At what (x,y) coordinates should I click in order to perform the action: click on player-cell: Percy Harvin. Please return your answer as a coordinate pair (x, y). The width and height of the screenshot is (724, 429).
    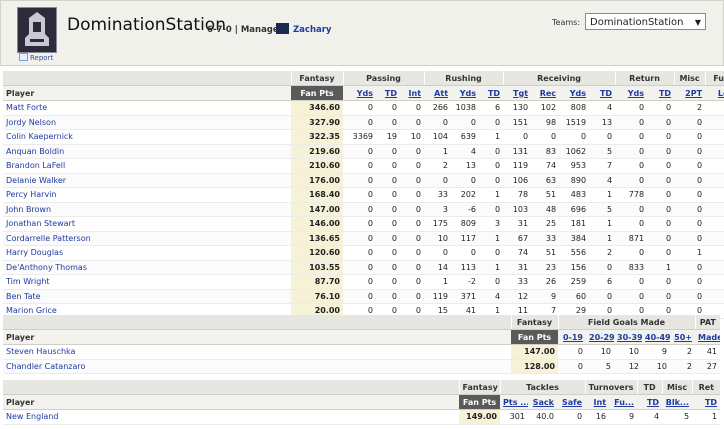
    Looking at the image, I should click on (147, 195).